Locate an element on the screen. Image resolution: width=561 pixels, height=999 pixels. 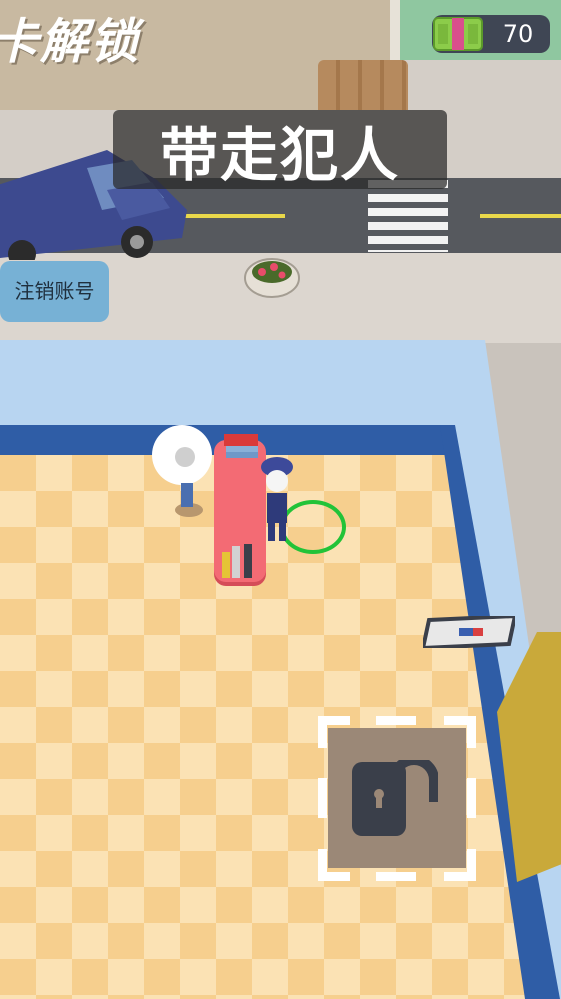
wooden-fence is located at coordinates (363, 85).